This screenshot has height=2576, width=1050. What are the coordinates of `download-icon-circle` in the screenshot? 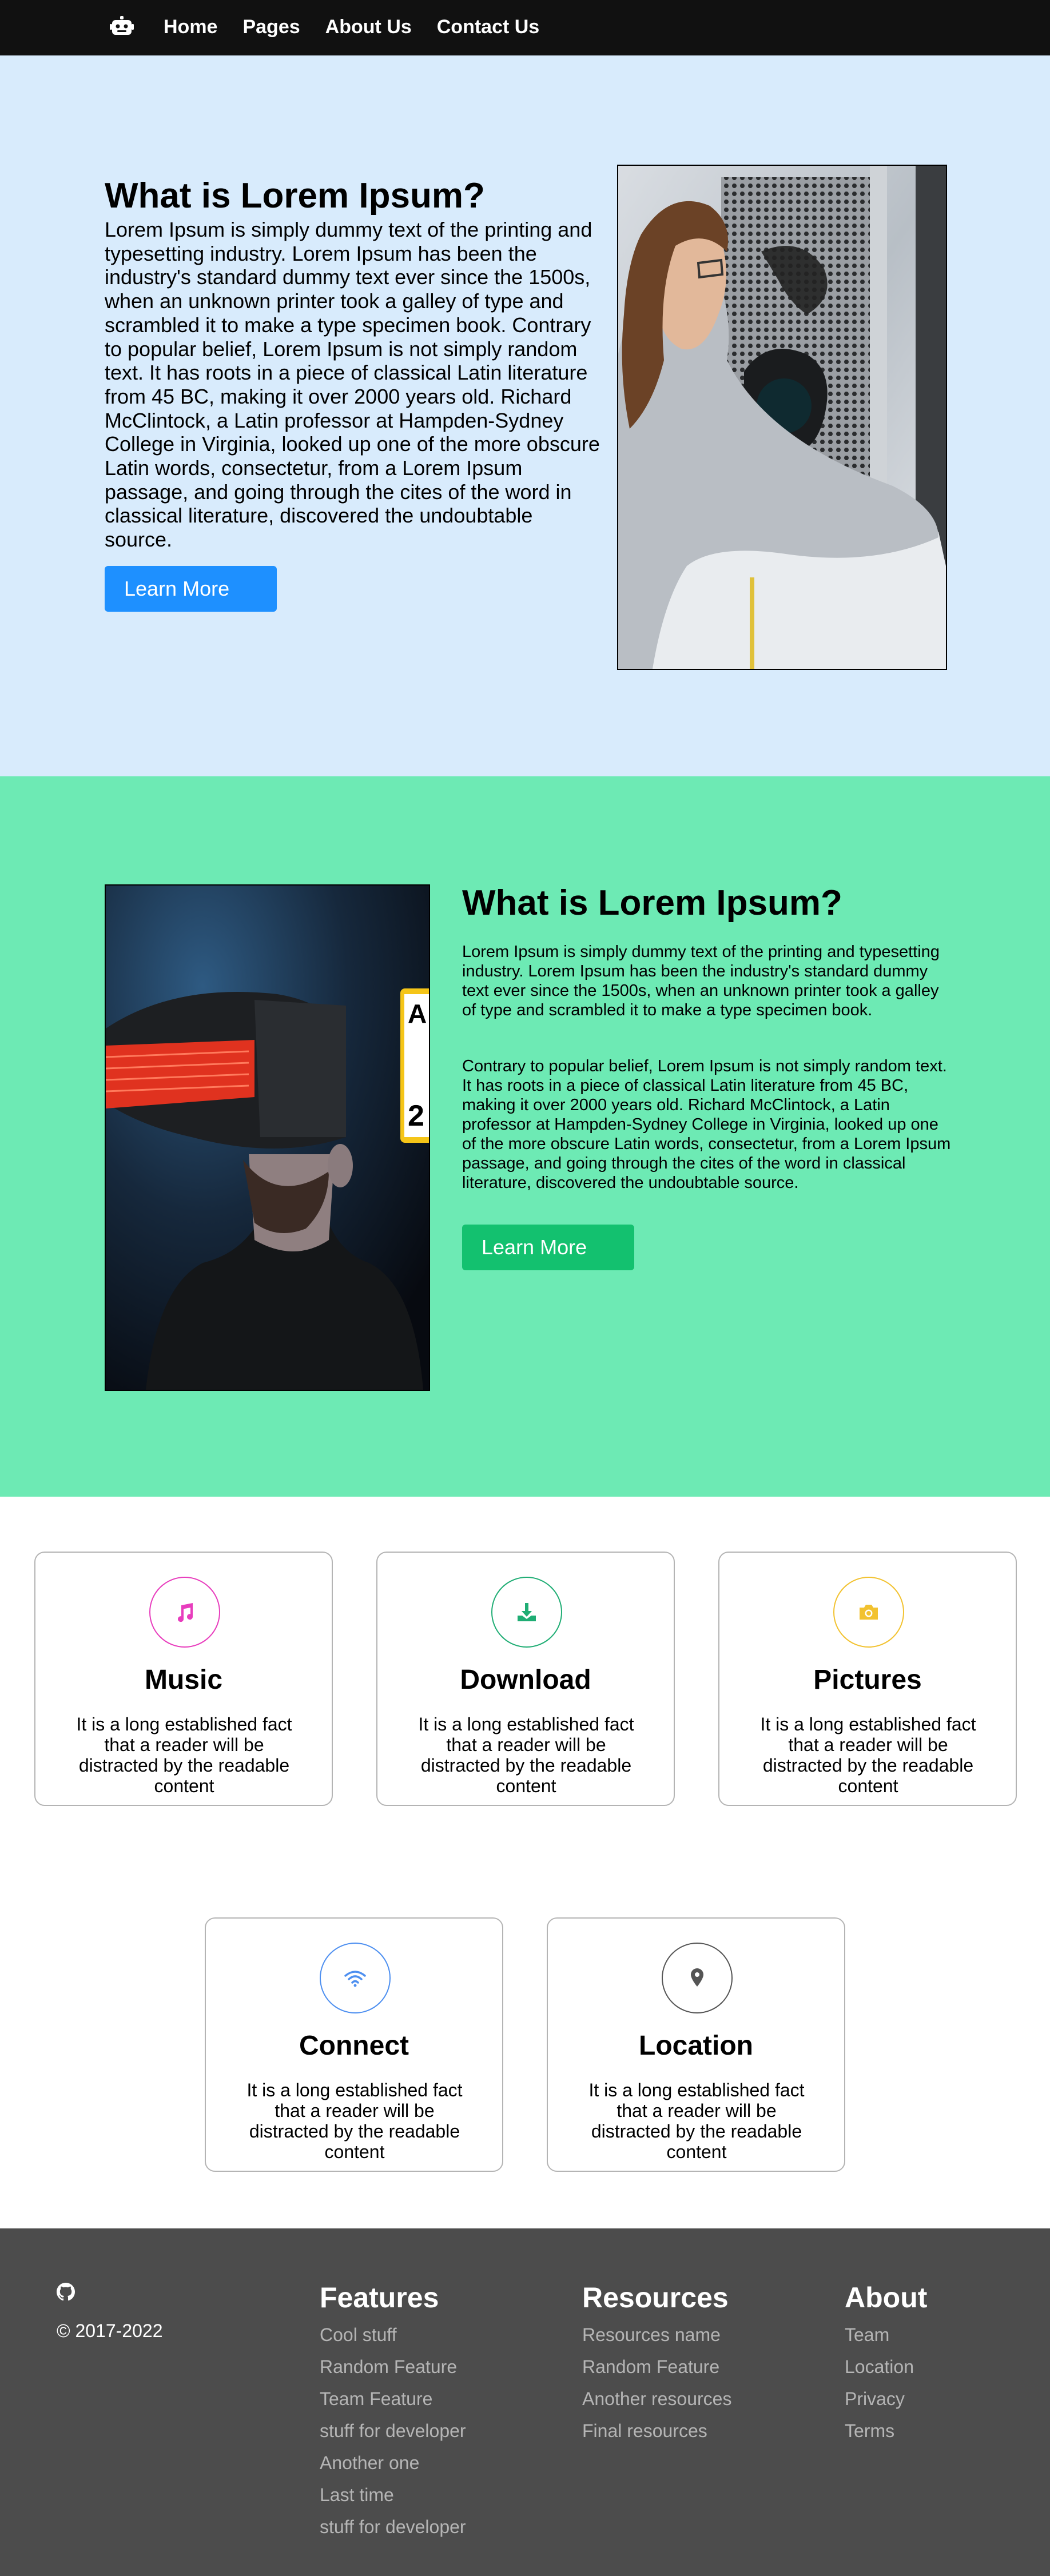 It's located at (526, 1613).